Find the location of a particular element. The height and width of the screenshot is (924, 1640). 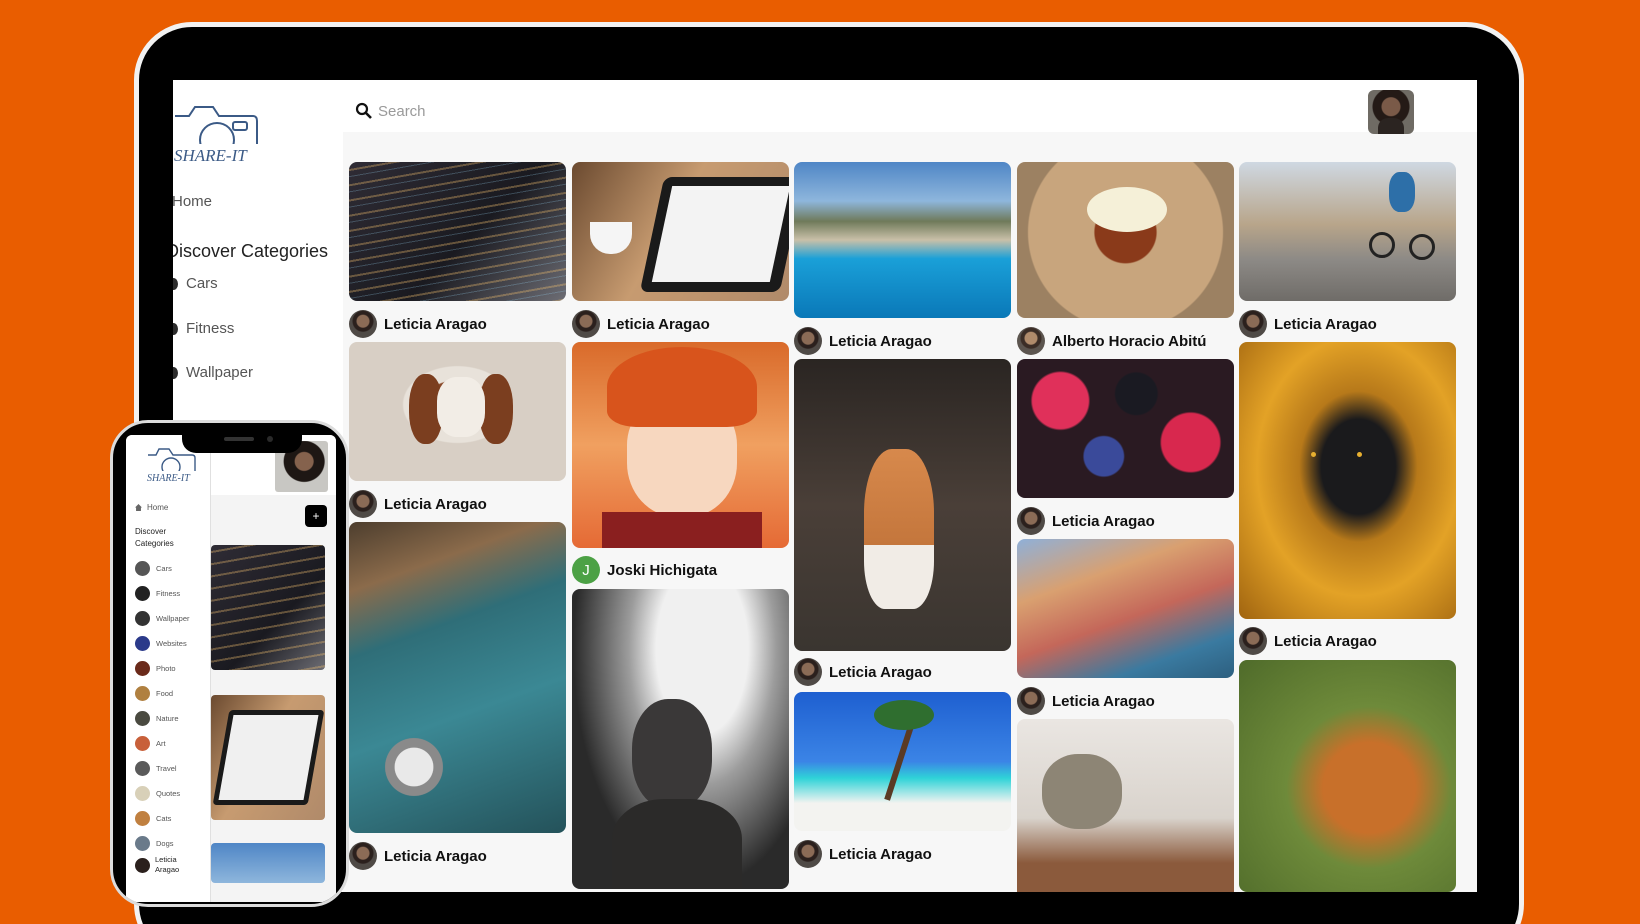

phone-feed: + is located at coordinates (273, 668).